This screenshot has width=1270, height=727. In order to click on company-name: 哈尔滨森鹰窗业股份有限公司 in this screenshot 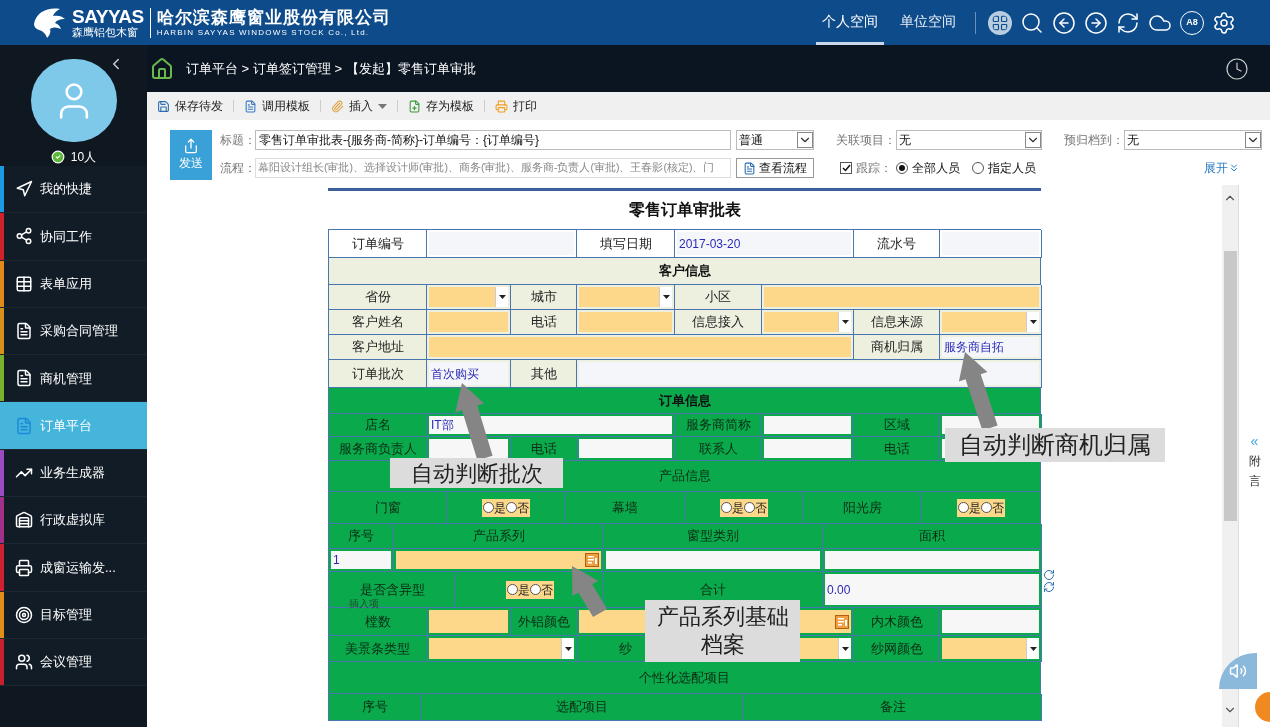, I will do `click(273, 17)`.